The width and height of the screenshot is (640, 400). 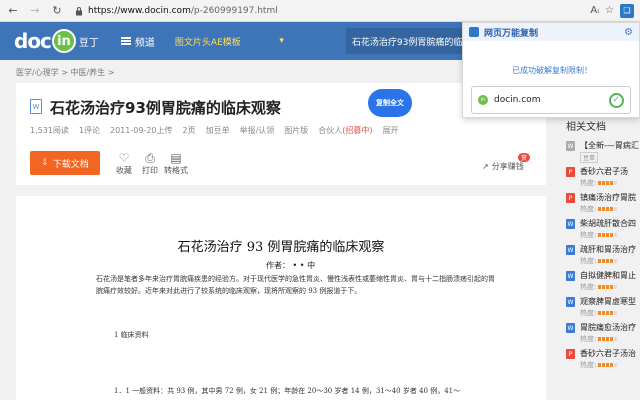 What do you see at coordinates (65, 72) in the screenshot?
I see `breadcrumb: 医学/心理学 > 中医/养生 >` at bounding box center [65, 72].